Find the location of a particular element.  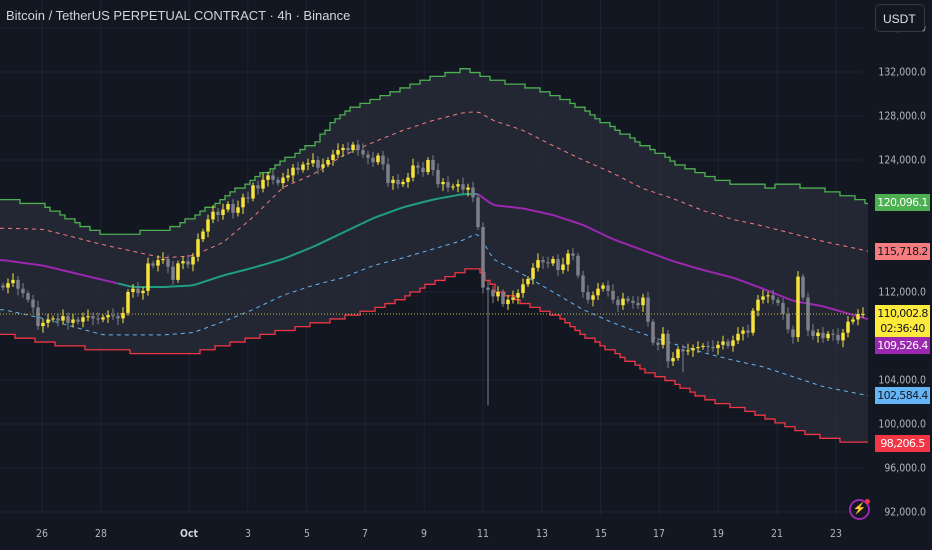

price-tick-label: 124,000.0 is located at coordinates (902, 160).